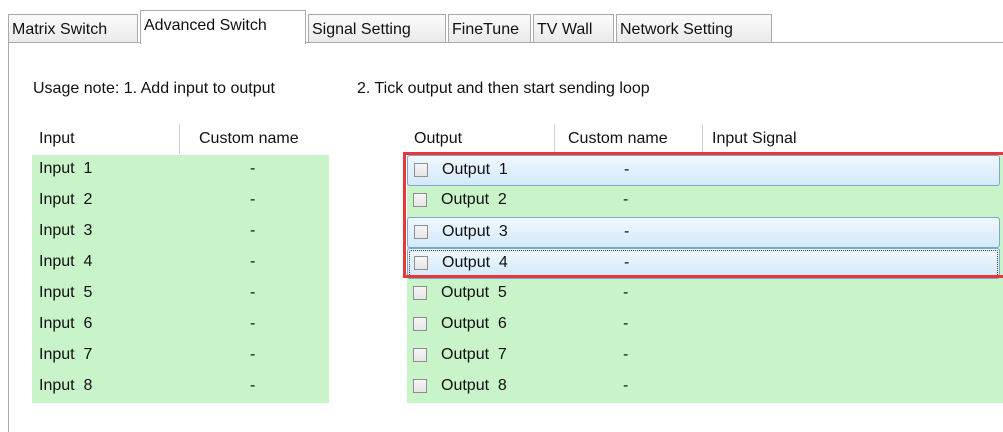 The width and height of the screenshot is (1003, 432). What do you see at coordinates (474, 199) in the screenshot?
I see `output-name: Output 2` at bounding box center [474, 199].